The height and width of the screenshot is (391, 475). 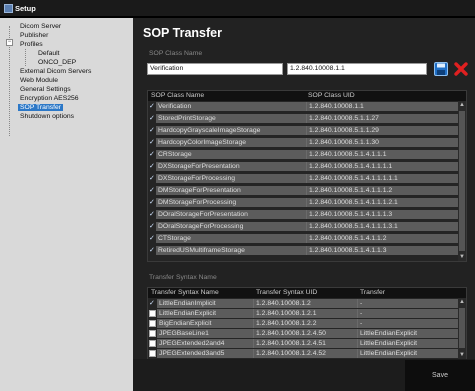 What do you see at coordinates (66, 98) in the screenshot?
I see `tree-item-encryption: Encryption AES256` at bounding box center [66, 98].